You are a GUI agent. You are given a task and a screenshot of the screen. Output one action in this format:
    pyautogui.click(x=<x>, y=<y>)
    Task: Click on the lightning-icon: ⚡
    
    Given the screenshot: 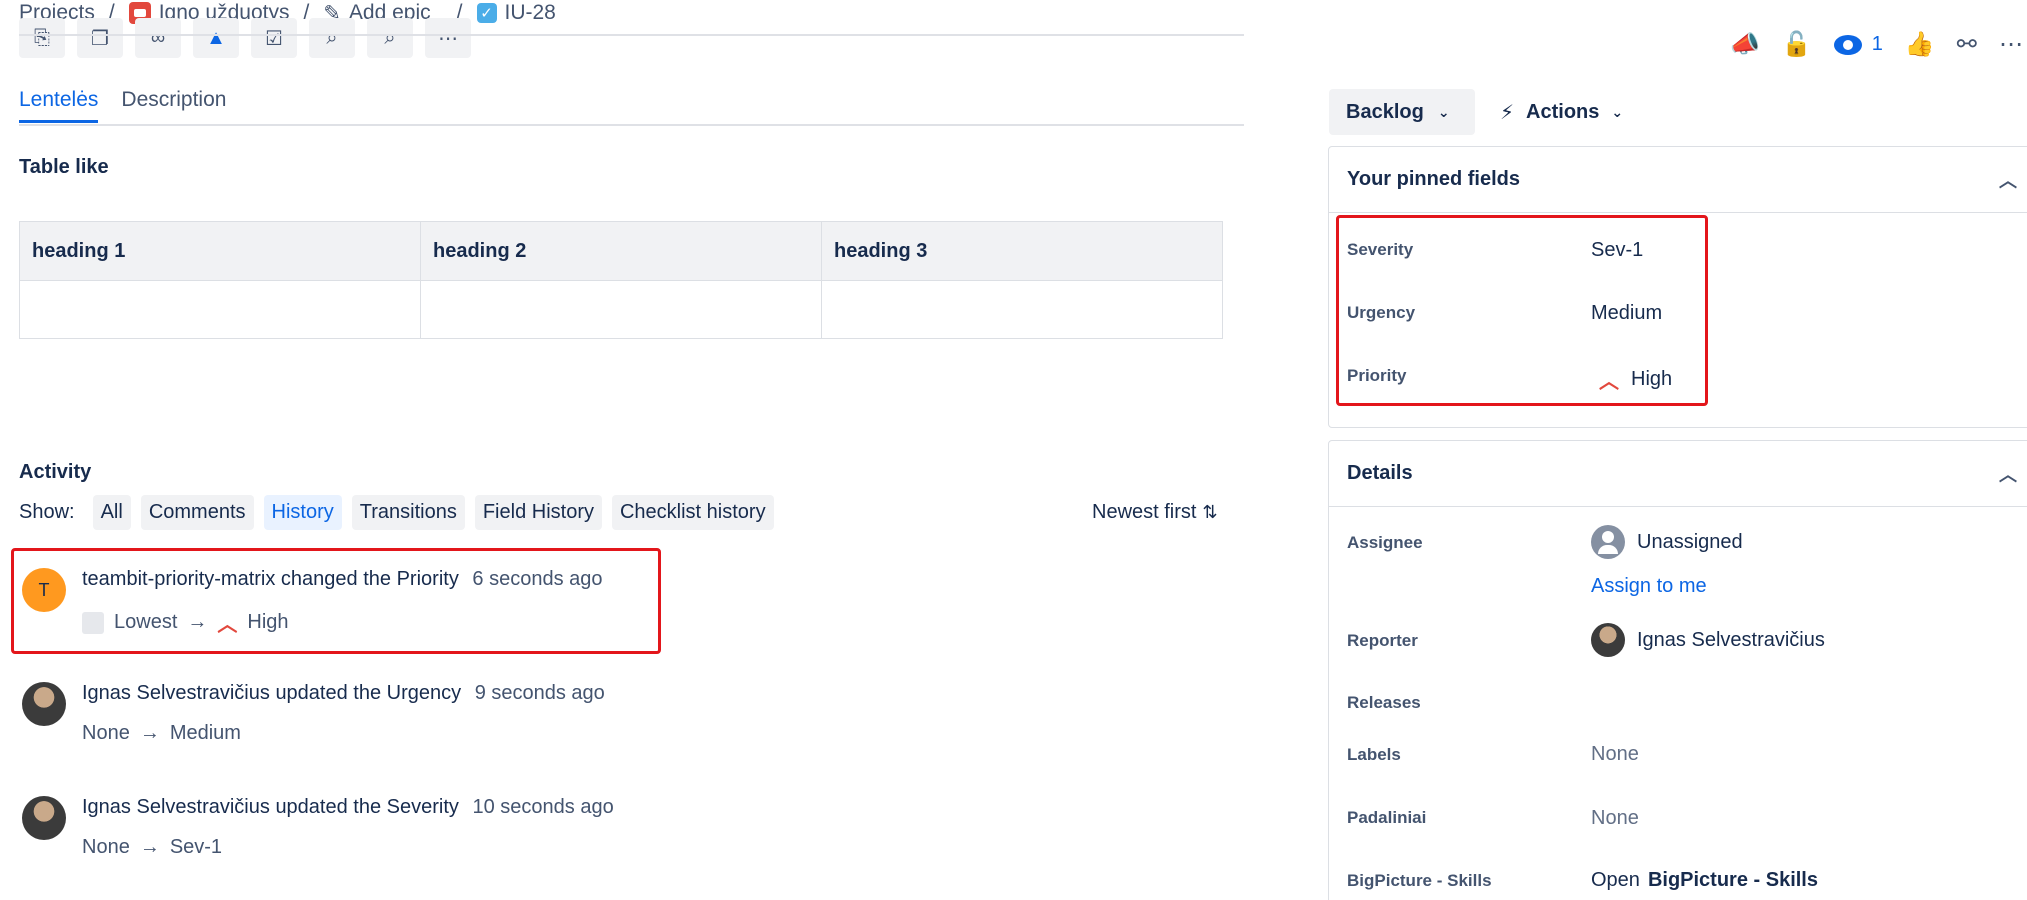 What is the action you would take?
    pyautogui.click(x=1507, y=112)
    